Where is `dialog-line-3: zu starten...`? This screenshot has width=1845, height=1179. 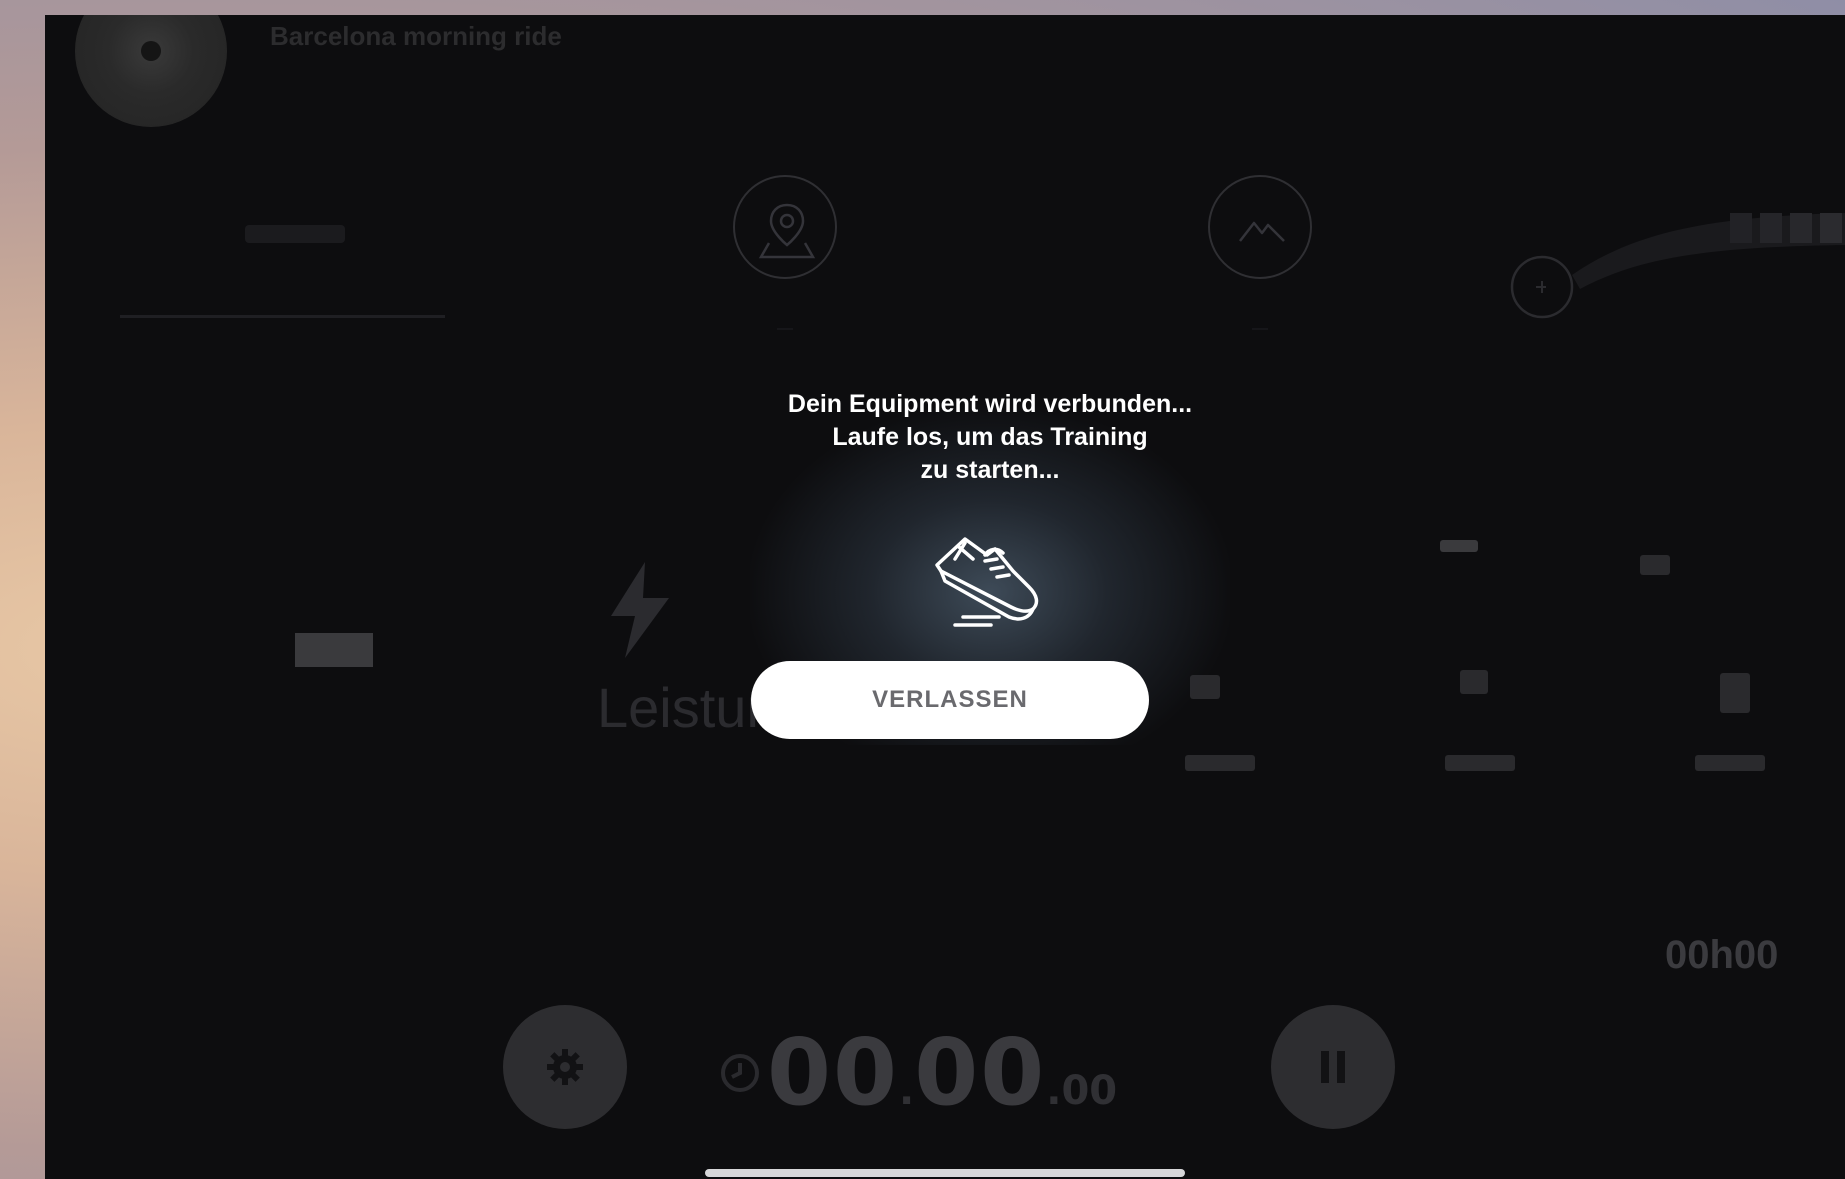
dialog-line-3: zu starten... is located at coordinates (990, 470).